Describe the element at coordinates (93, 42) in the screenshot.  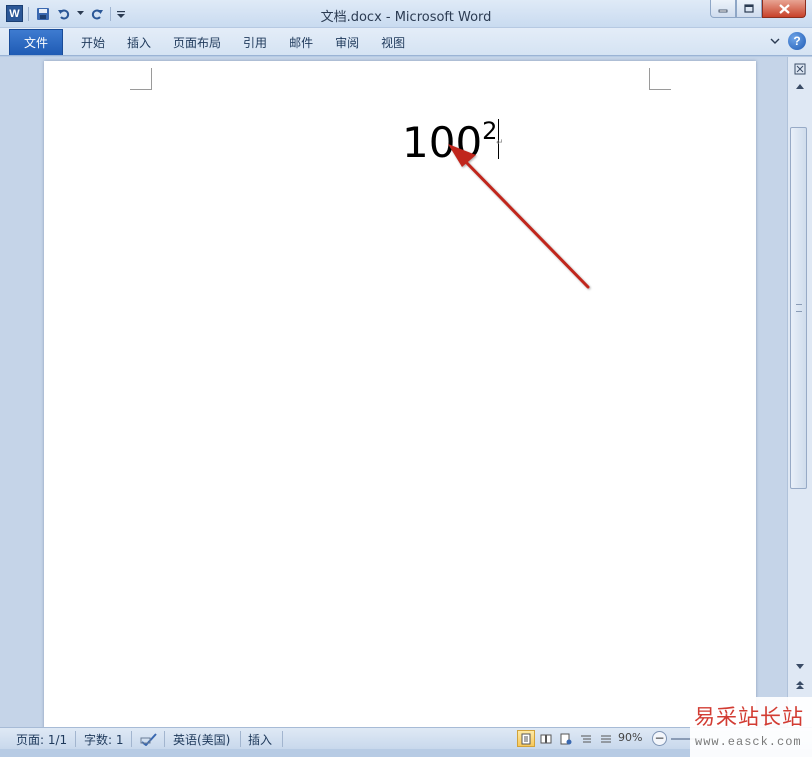
I see `tab-home: 开始` at that location.